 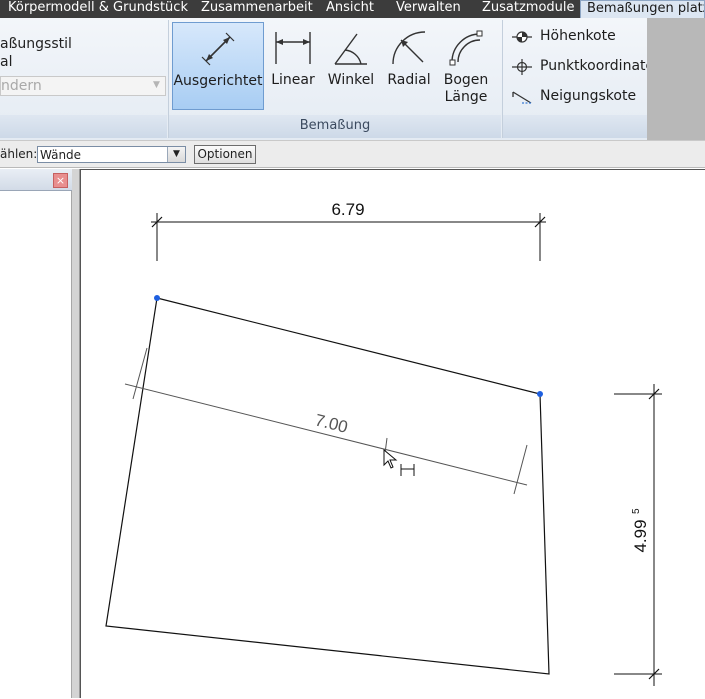 What do you see at coordinates (522, 37) in the screenshot?
I see `spot-elevation-icon` at bounding box center [522, 37].